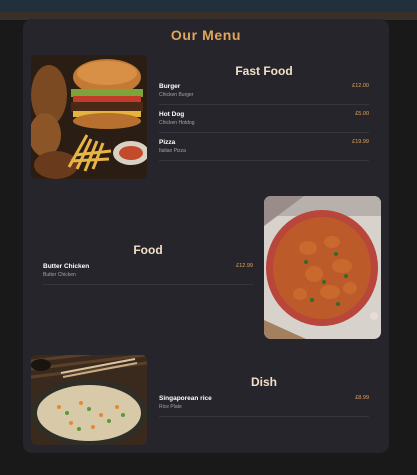  What do you see at coordinates (170, 86) in the screenshot?
I see `item-name: Burger` at bounding box center [170, 86].